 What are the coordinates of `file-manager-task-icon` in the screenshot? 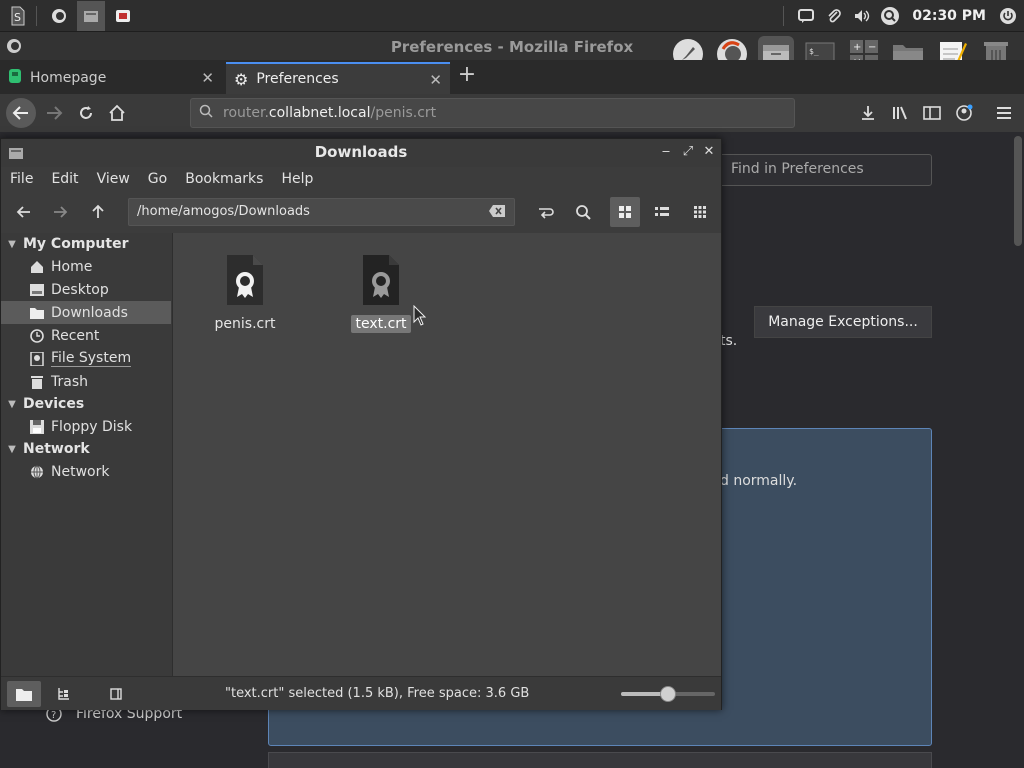 It's located at (91, 15).